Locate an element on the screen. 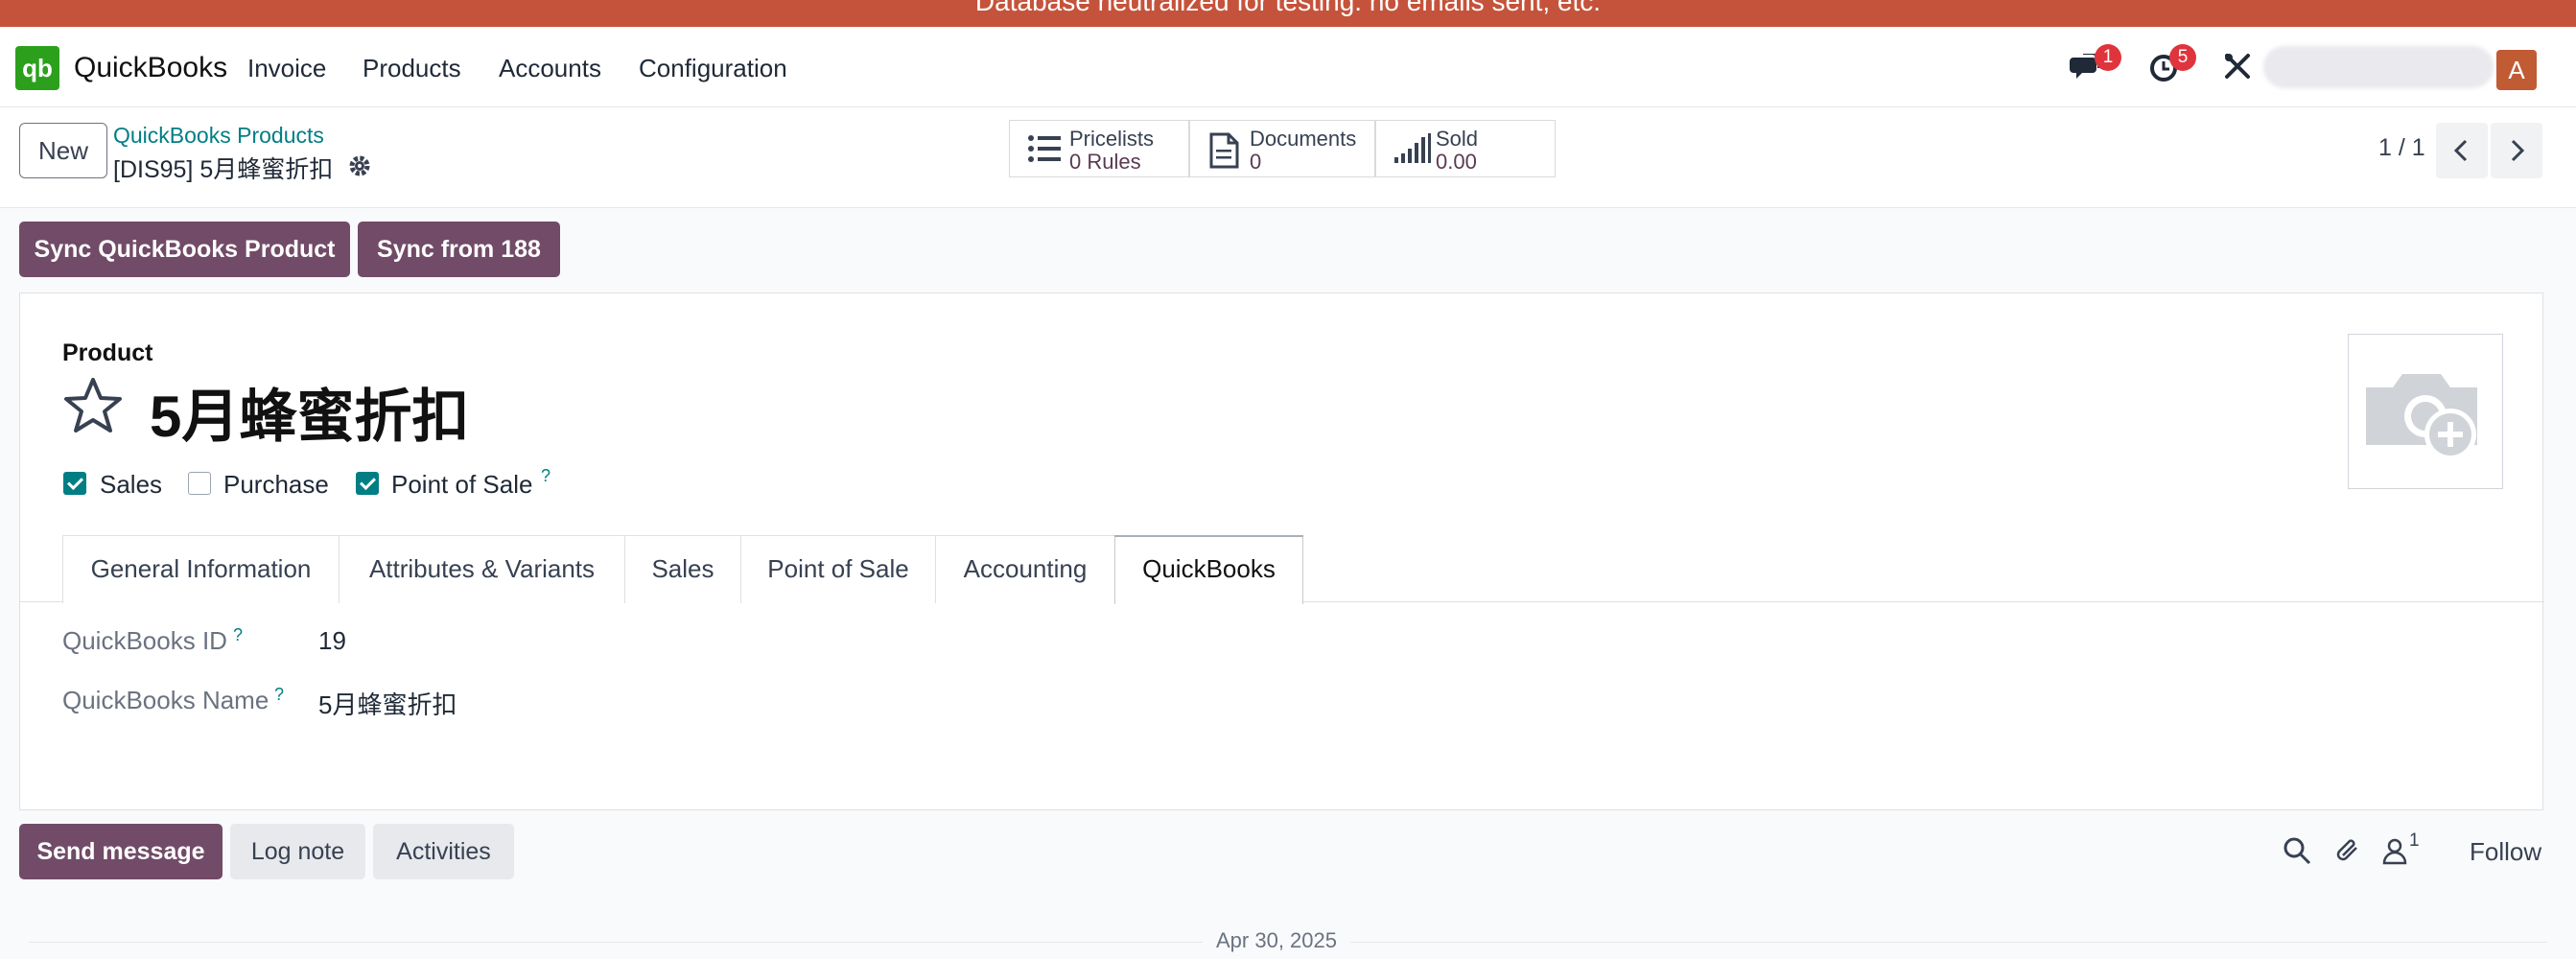 This screenshot has width=2576, height=959. menu-configuration: Configuration is located at coordinates (713, 68).